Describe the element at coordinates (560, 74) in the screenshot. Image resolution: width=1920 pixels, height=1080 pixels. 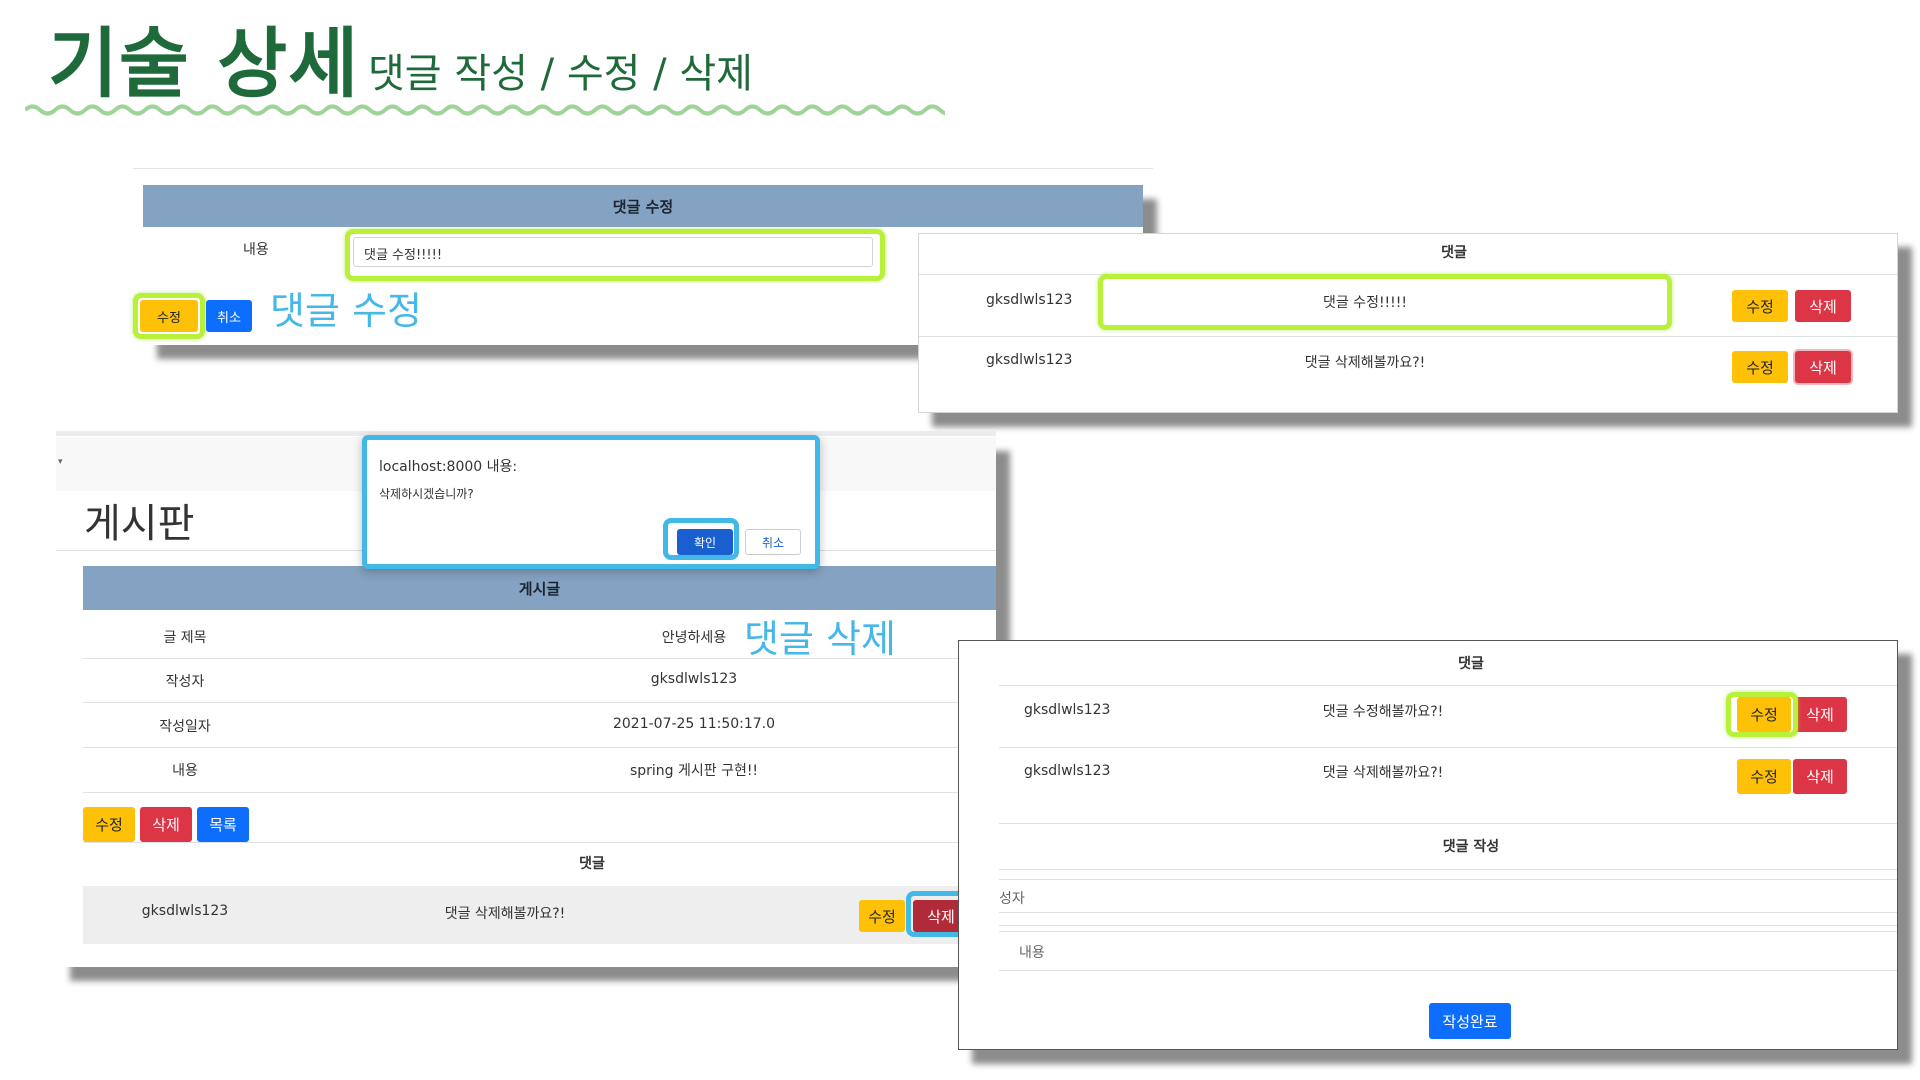
I see `page-subtitle: 댓글 작성 / 수정 / 삭제` at that location.